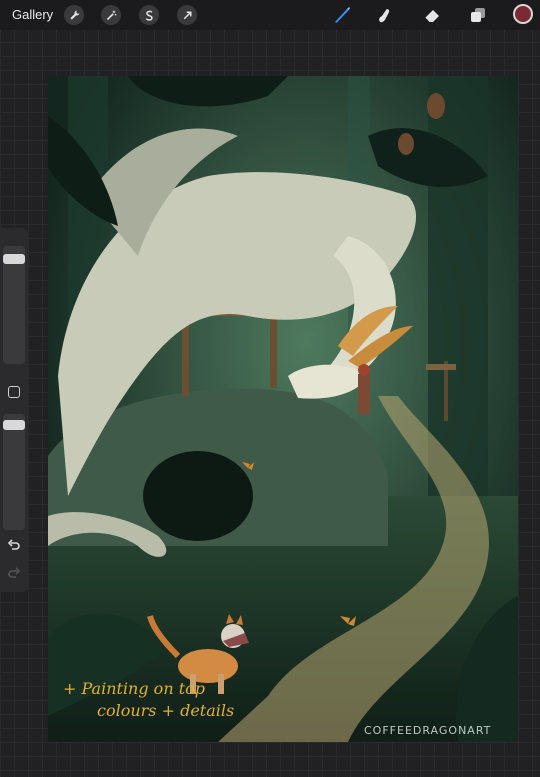 The height and width of the screenshot is (777, 540). What do you see at coordinates (32, 14) in the screenshot?
I see `gallery-button: Gallery` at bounding box center [32, 14].